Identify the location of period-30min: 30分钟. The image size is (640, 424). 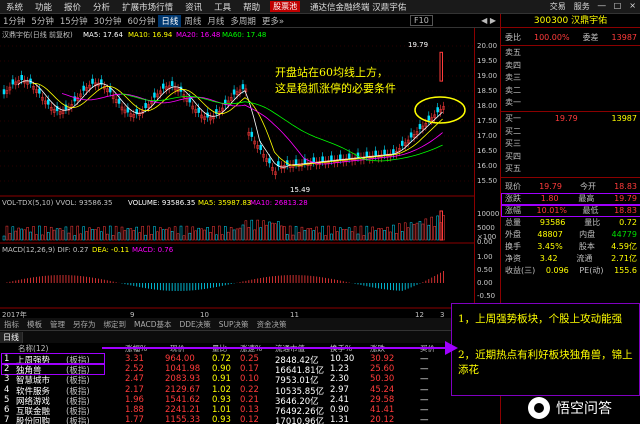
(108, 21).